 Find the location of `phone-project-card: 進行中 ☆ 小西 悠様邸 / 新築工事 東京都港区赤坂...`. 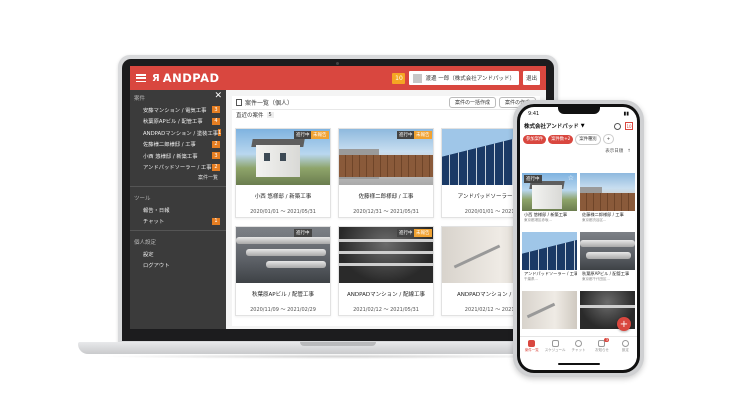

phone-project-card: 進行中 ☆ 小西 悠様邸 / 新築工事 東京都港区赤坂... is located at coordinates (549, 201).